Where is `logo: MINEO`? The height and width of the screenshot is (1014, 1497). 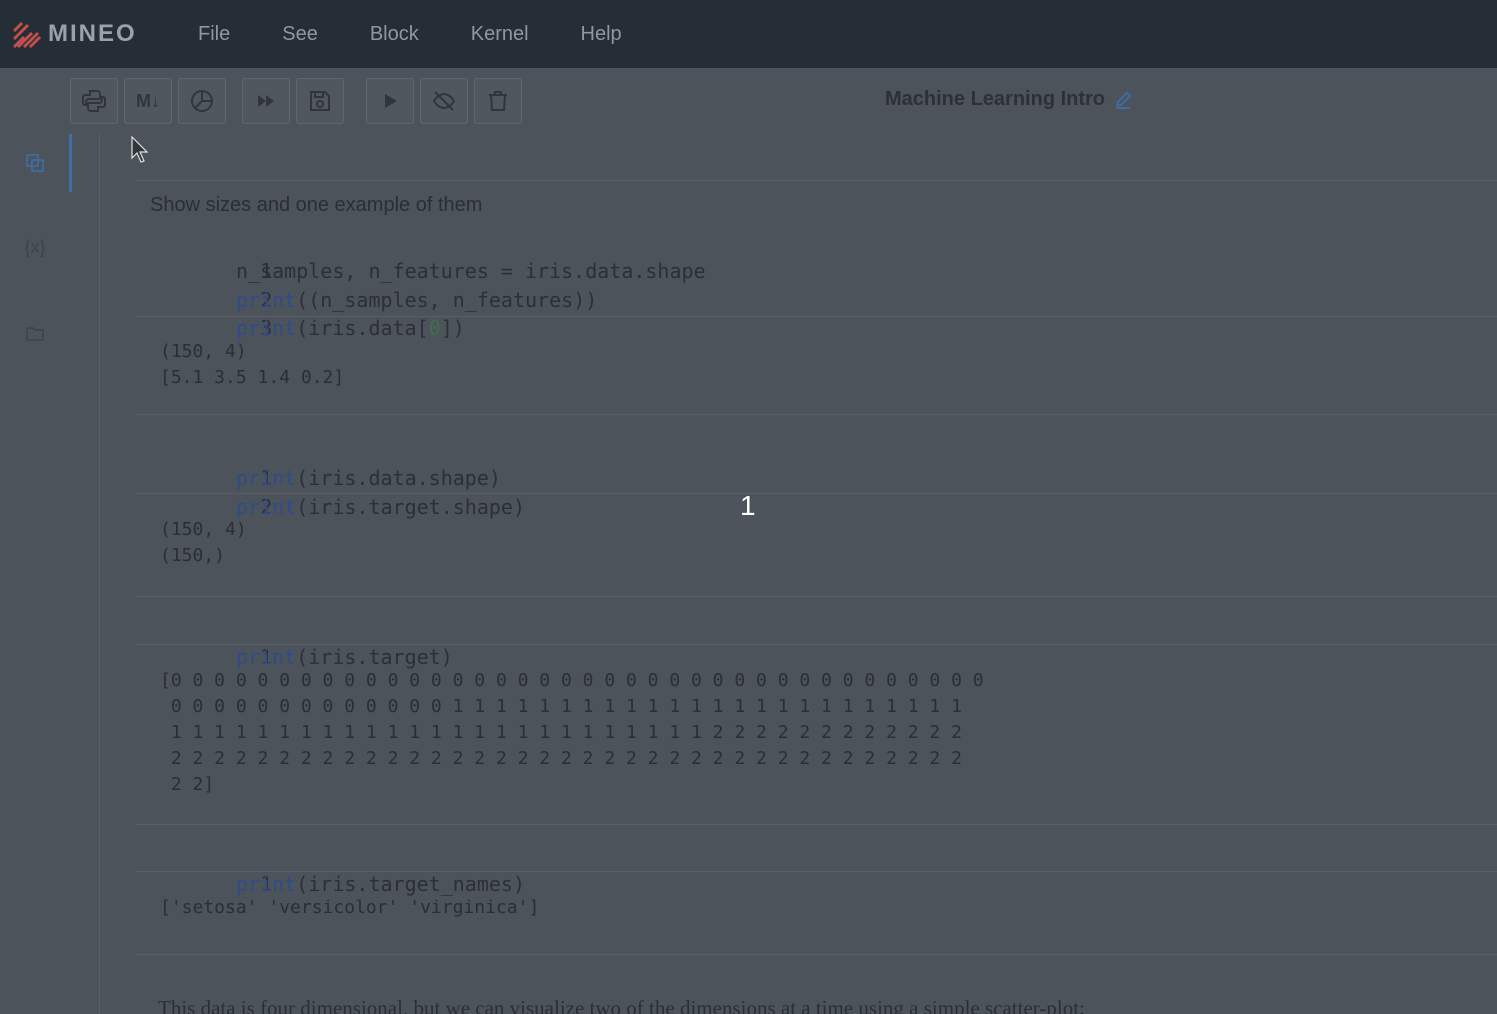 logo: MINEO is located at coordinates (92, 34).